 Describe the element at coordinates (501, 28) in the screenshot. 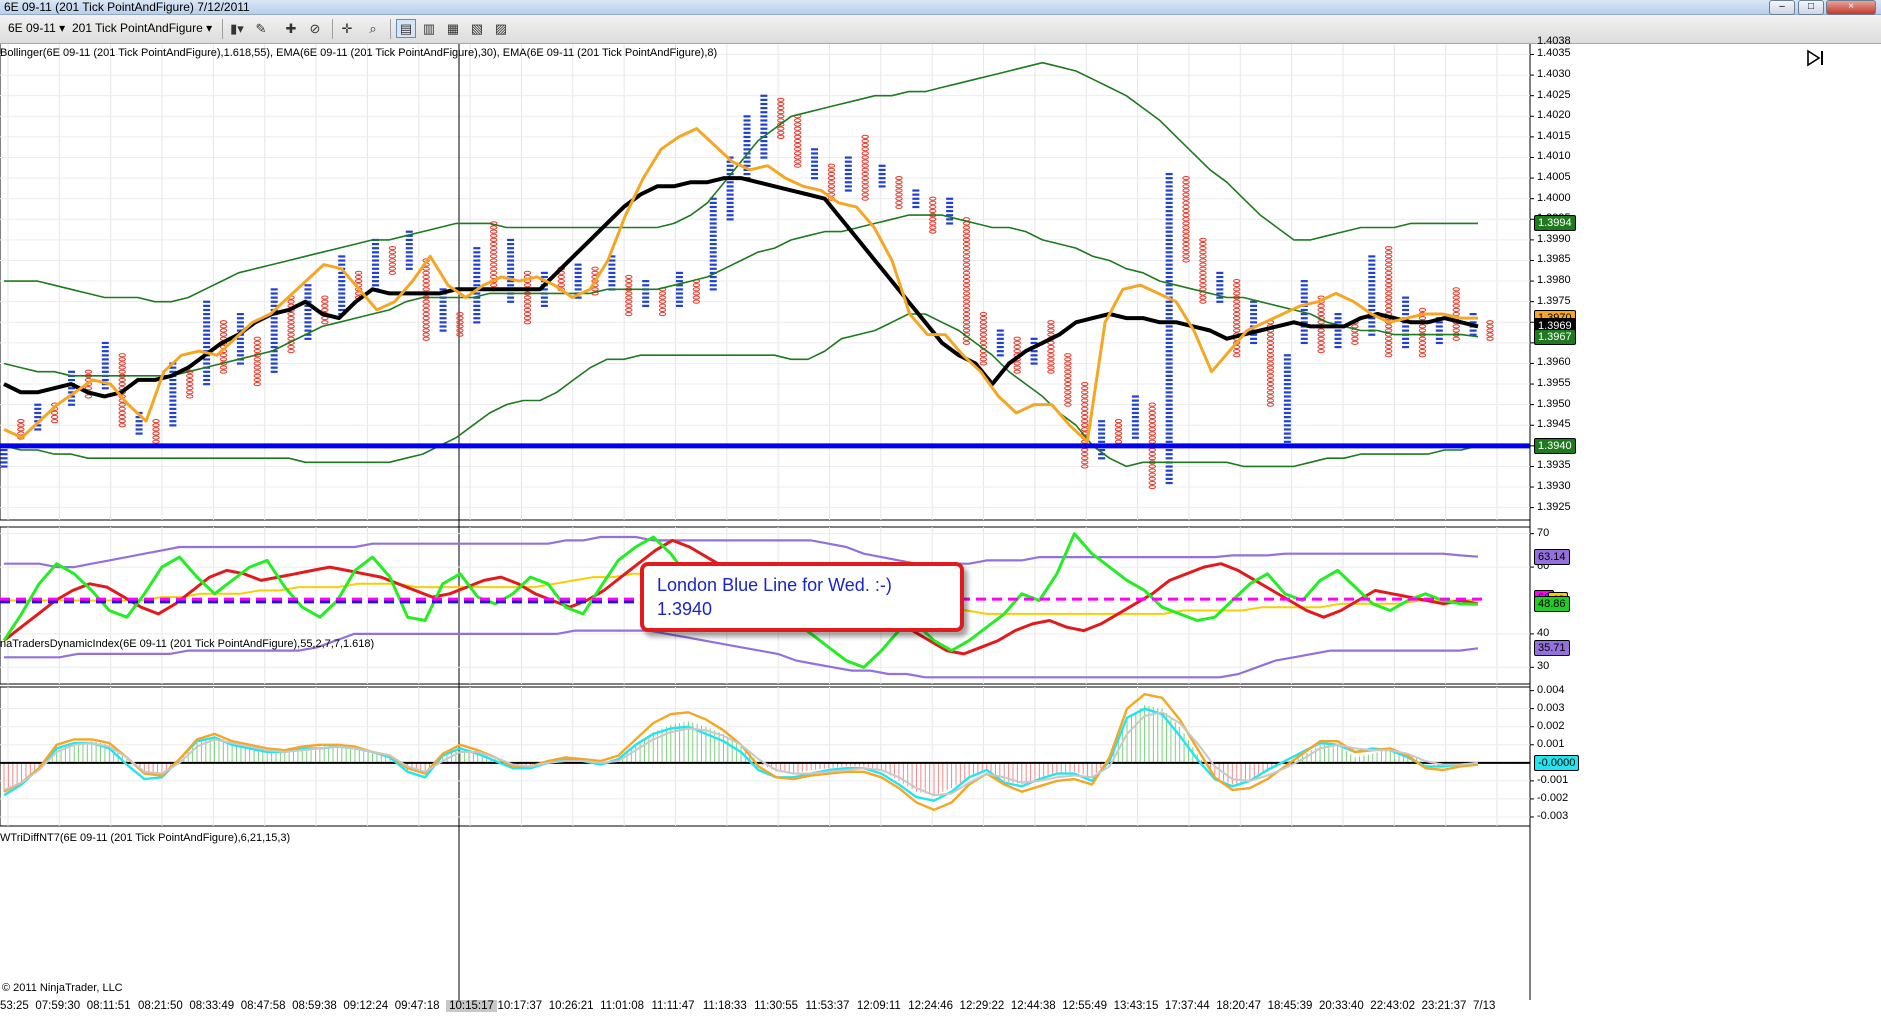

I see `new-tab-icon: ▨` at that location.